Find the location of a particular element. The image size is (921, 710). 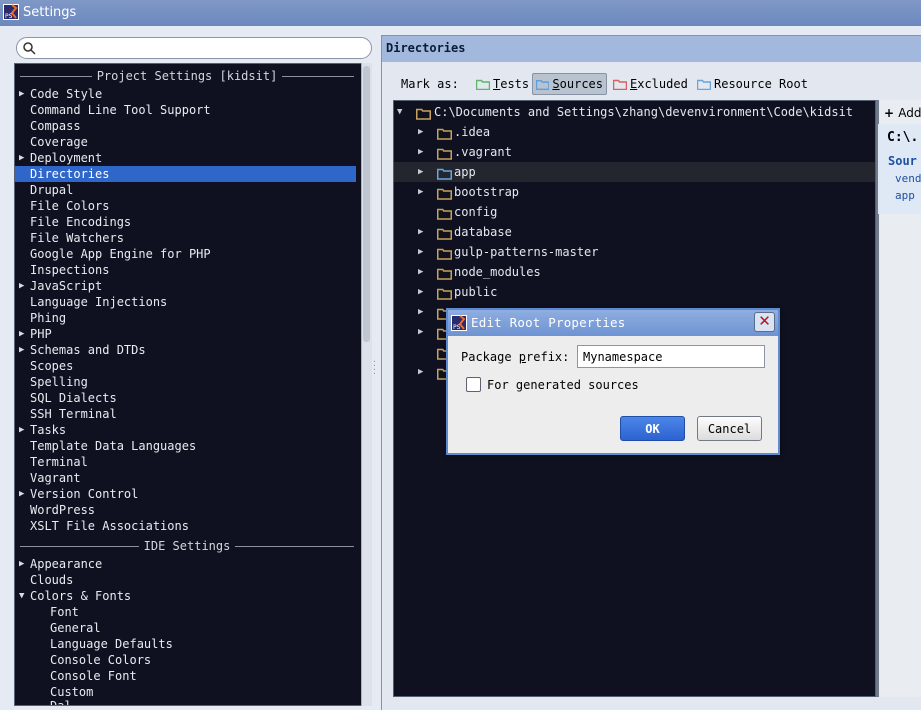

tree-item: Language Defaults is located at coordinates (185, 644).